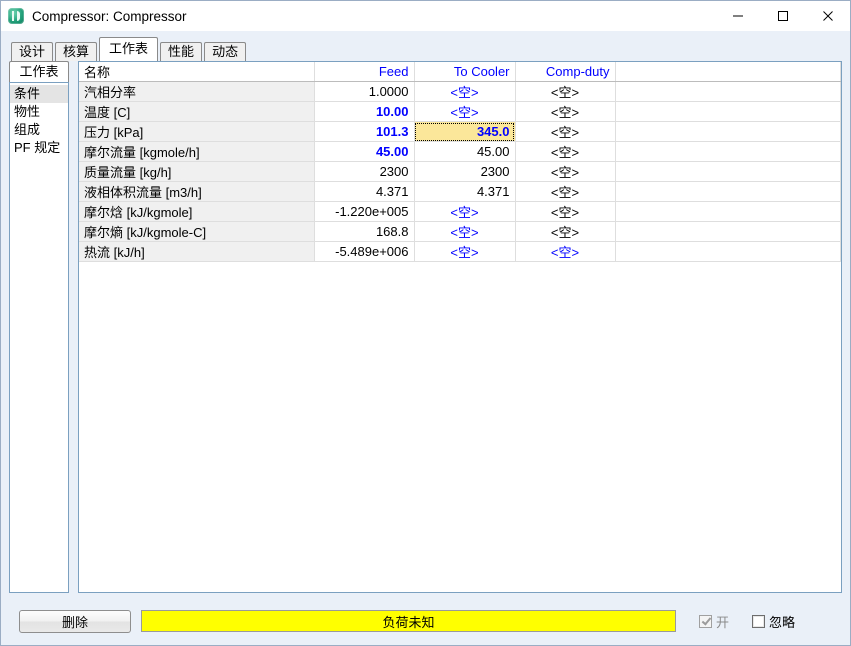 This screenshot has height=646, width=851. What do you see at coordinates (465, 72) in the screenshot?
I see `column-header-to-cooler: To Cooler` at bounding box center [465, 72].